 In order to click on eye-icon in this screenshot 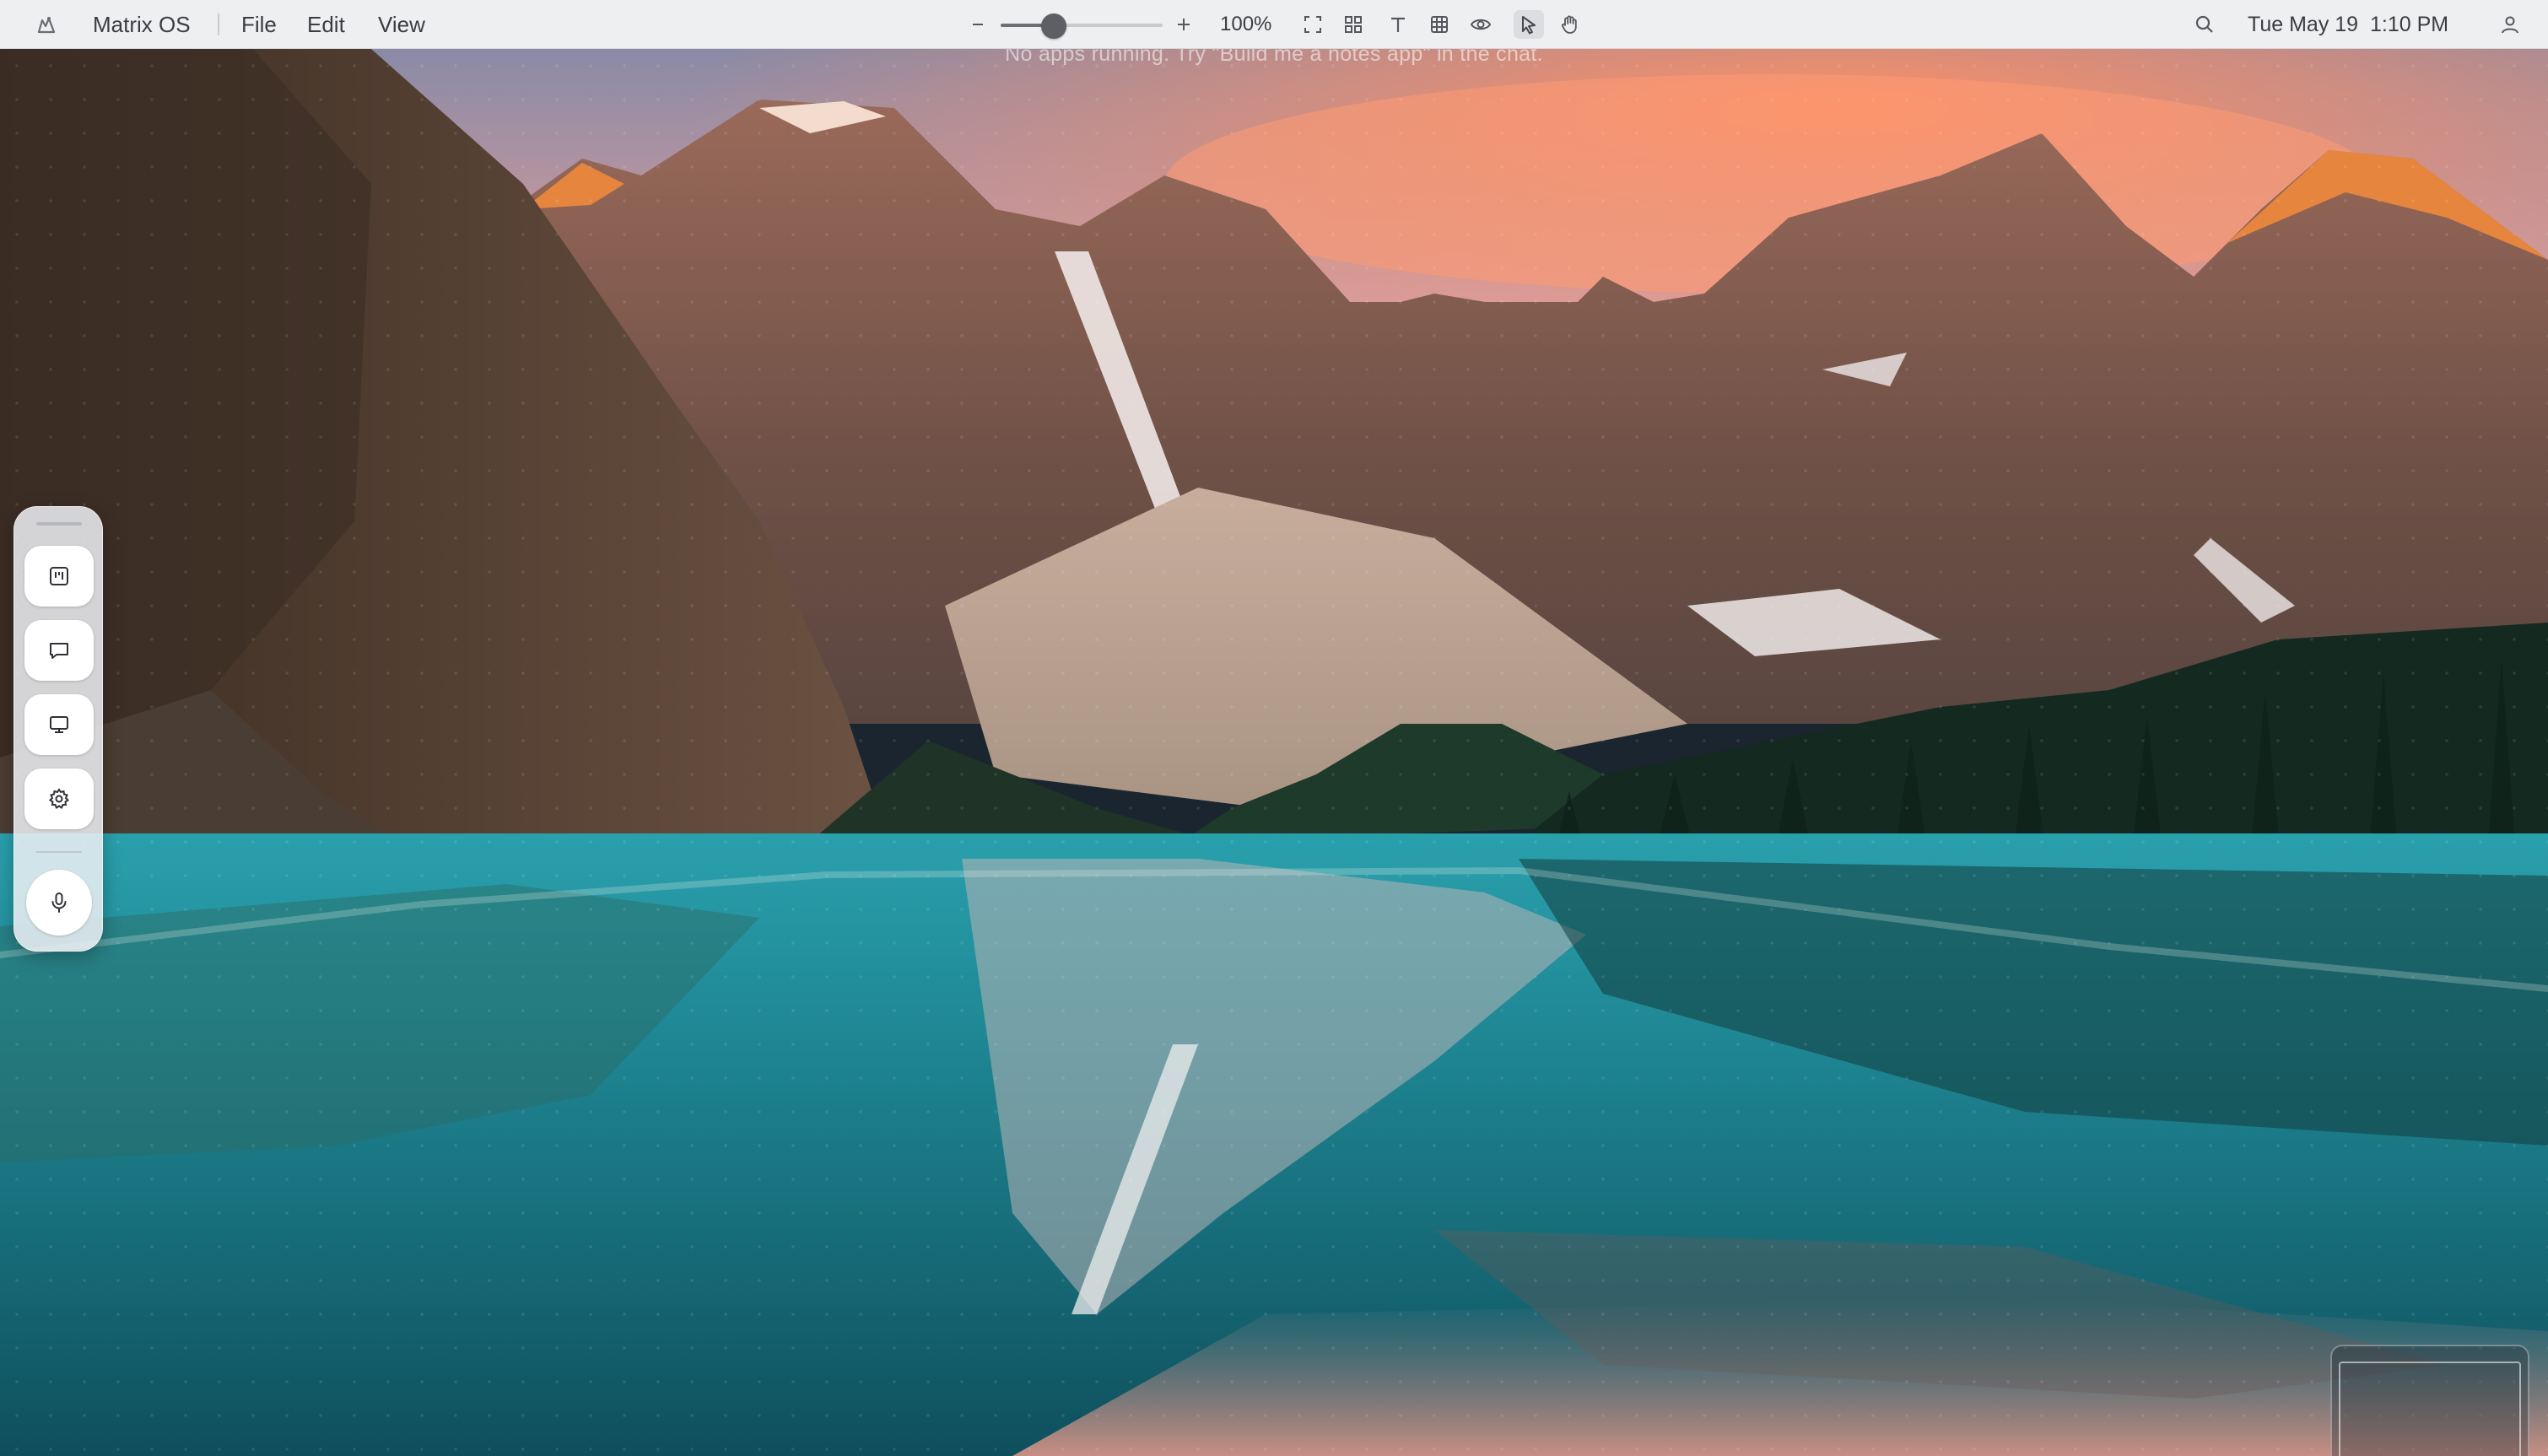, I will do `click(1480, 24)`.